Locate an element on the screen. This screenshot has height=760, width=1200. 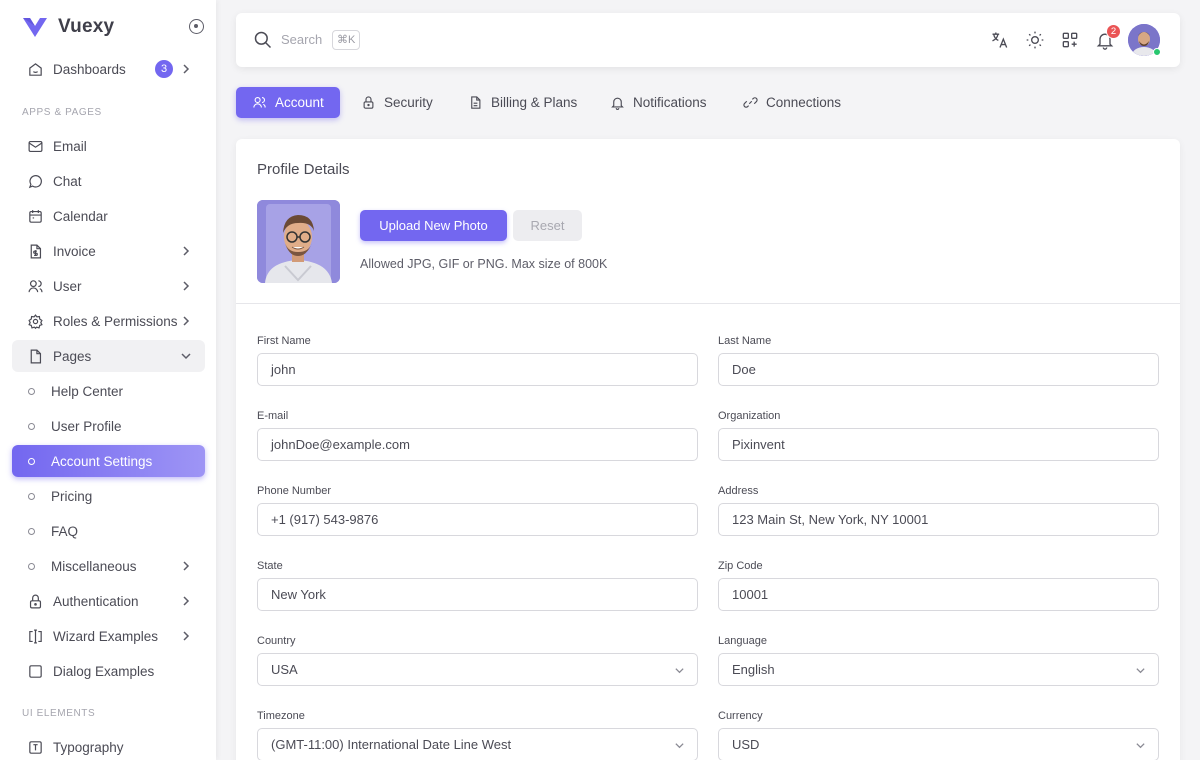
tab-account: Account is located at coordinates (288, 102).